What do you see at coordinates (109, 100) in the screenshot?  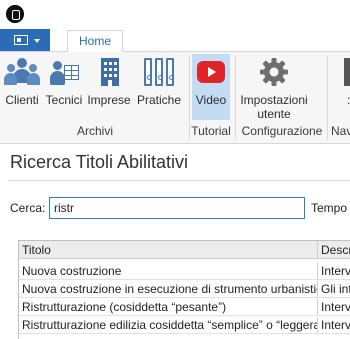 I see `imprese-label: Imprese` at bounding box center [109, 100].